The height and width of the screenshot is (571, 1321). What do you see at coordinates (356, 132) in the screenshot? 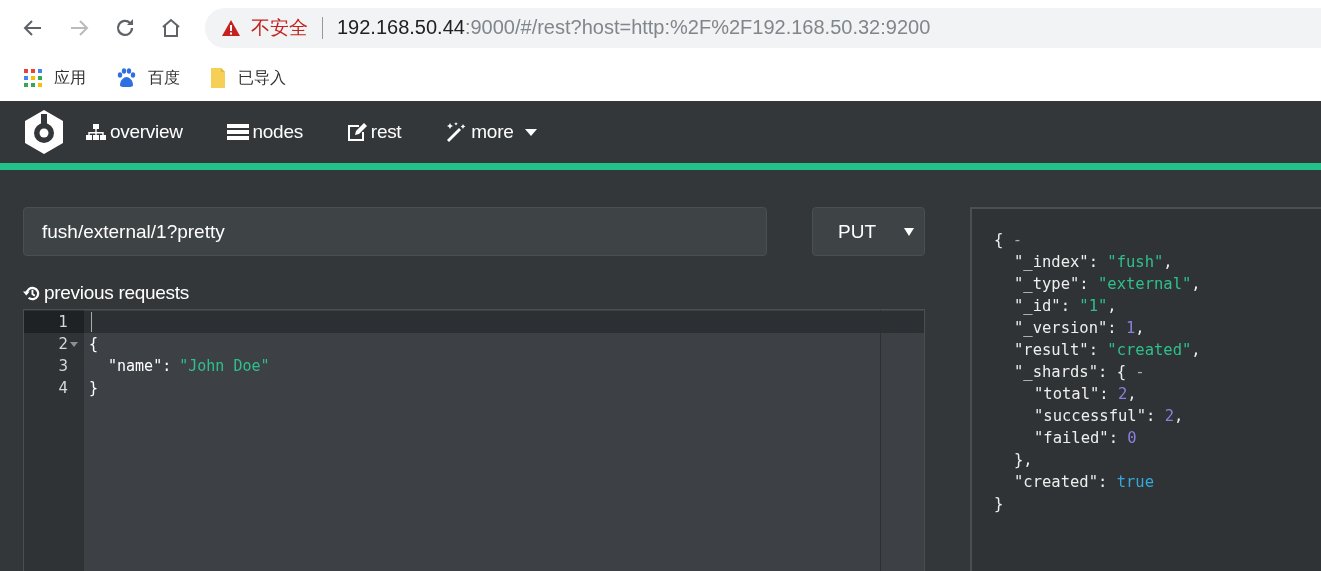
I see `edit-icon` at bounding box center [356, 132].